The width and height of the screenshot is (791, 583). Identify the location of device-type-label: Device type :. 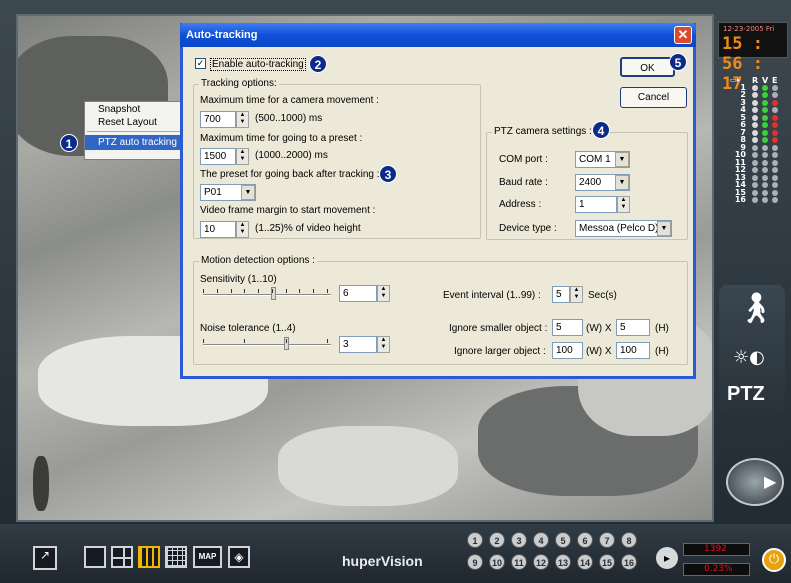
(528, 228).